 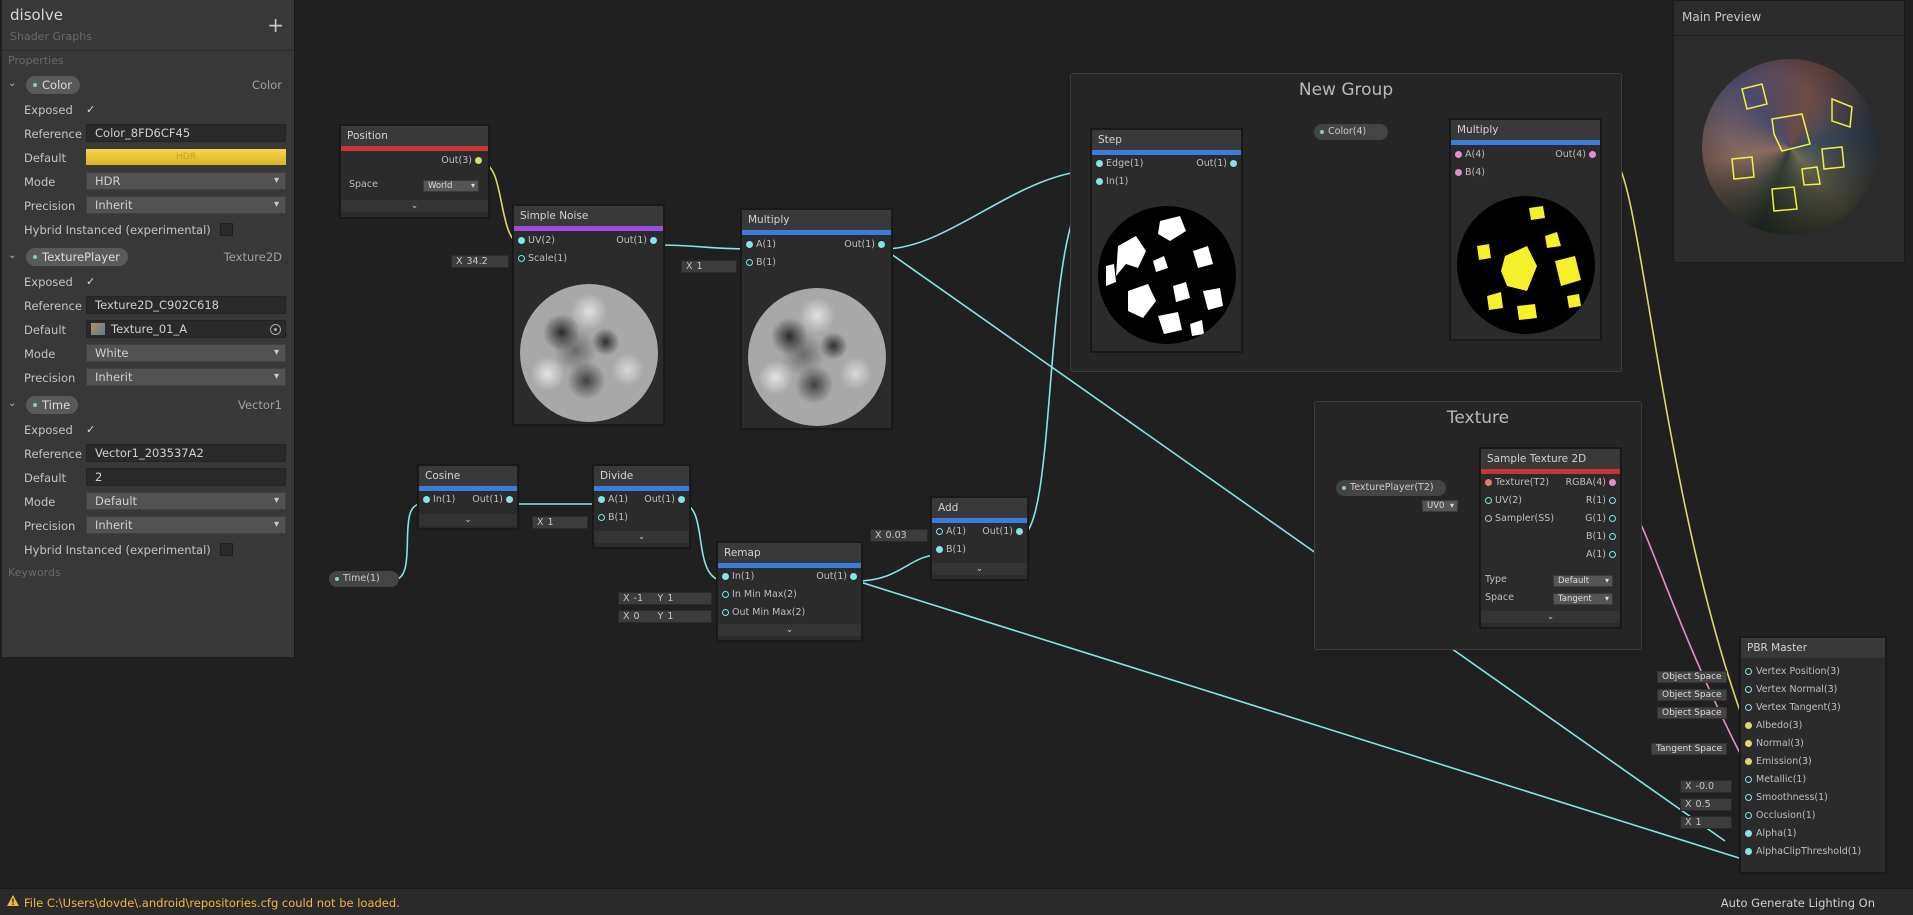 What do you see at coordinates (1391, 488) in the screenshot?
I see `property-node-textureplayer: TexturePlayer(T2)` at bounding box center [1391, 488].